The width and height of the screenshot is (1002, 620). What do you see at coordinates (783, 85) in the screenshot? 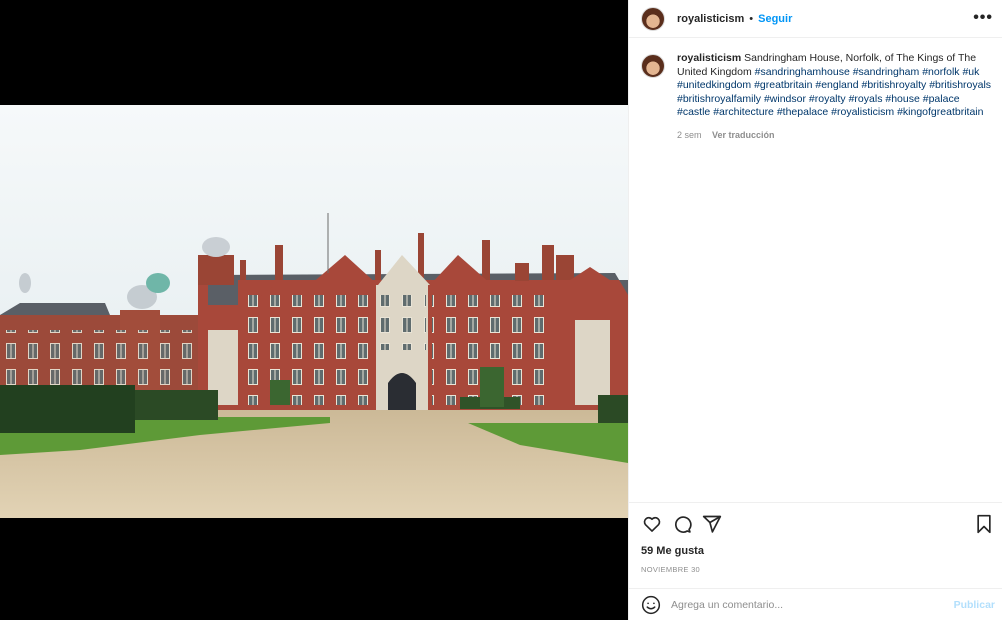
I see `hashtag-link: #greatbritain` at bounding box center [783, 85].